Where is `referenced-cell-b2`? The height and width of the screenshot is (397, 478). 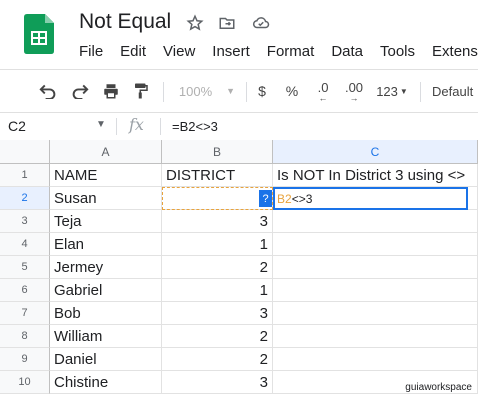 referenced-cell-b2 is located at coordinates (217, 198).